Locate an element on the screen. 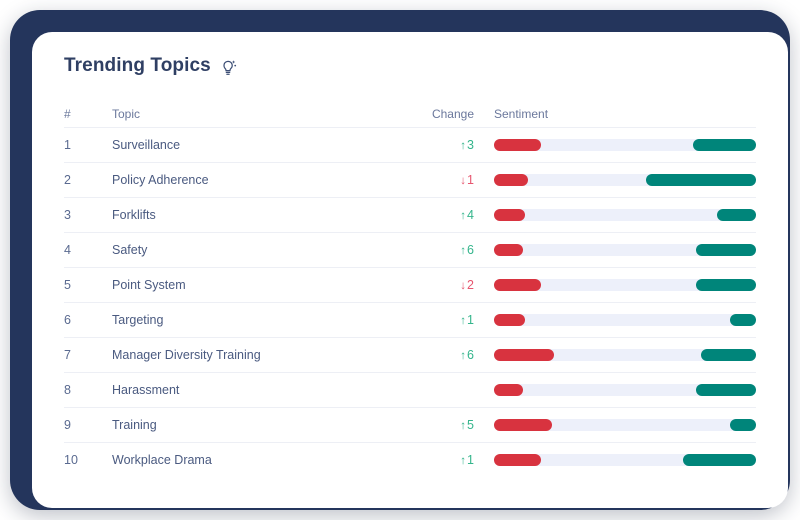 The width and height of the screenshot is (800, 520). cell-topic: Surveillance is located at coordinates (261, 145).